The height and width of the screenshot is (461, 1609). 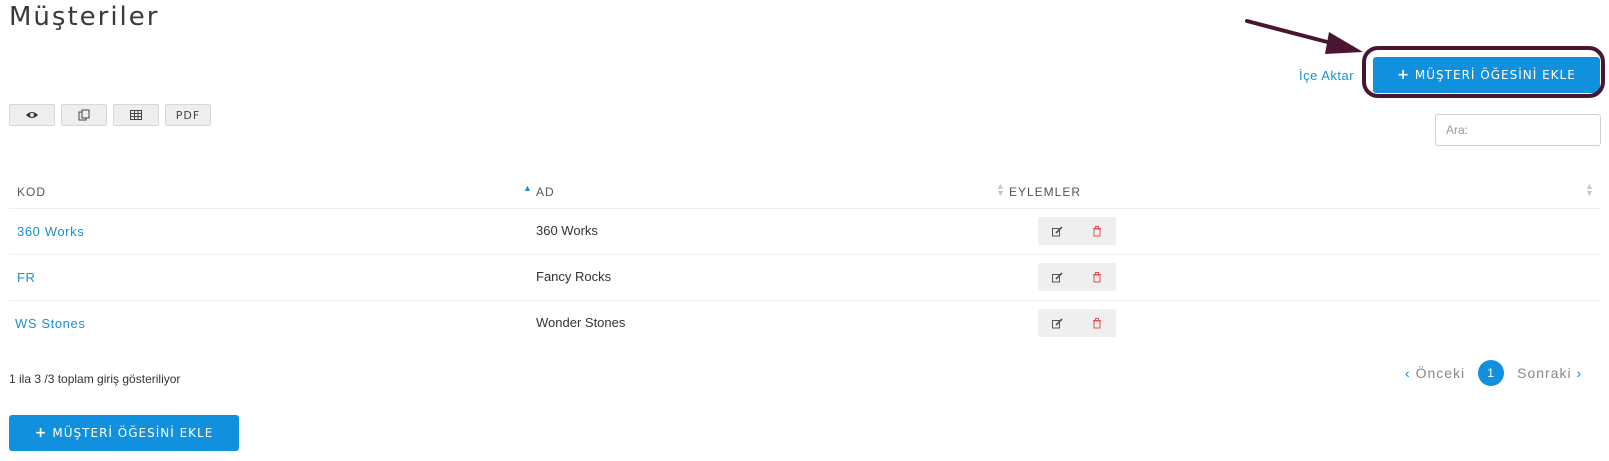 What do you see at coordinates (527, 188) in the screenshot?
I see `sort-asc-icon: ▲` at bounding box center [527, 188].